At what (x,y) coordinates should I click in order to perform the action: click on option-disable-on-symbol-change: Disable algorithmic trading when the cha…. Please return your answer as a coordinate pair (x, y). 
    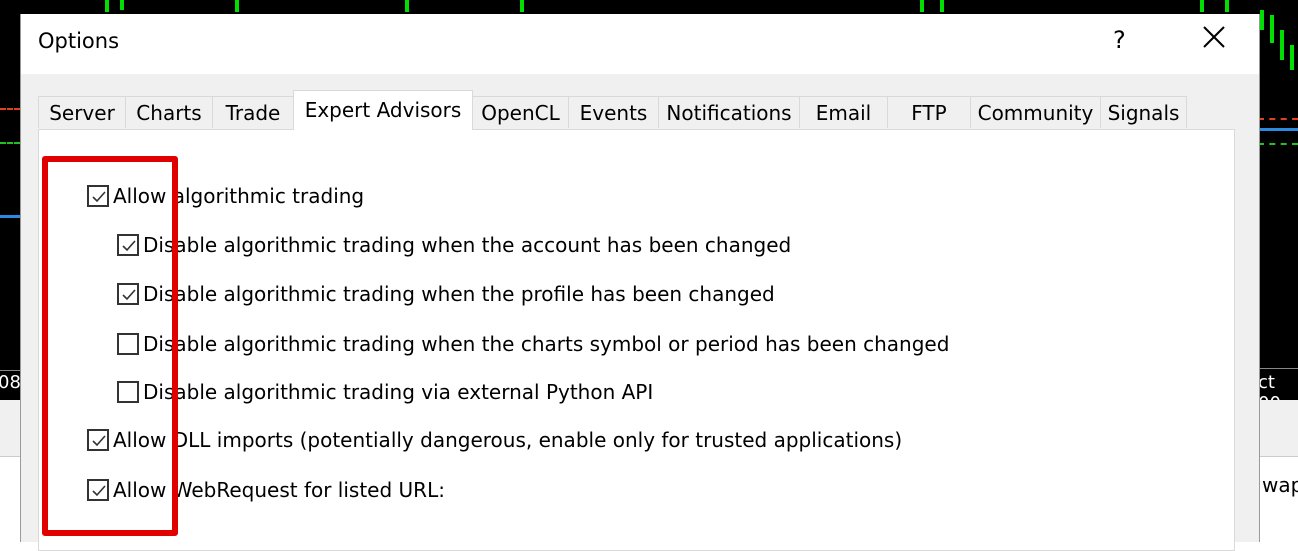
    Looking at the image, I should click on (533, 344).